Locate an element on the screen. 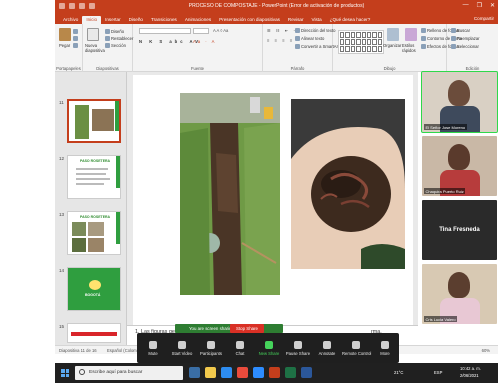 Image resolution: width=498 pixels, height=383 pixels. annotate-button: Annotate is located at coordinates (327, 348).